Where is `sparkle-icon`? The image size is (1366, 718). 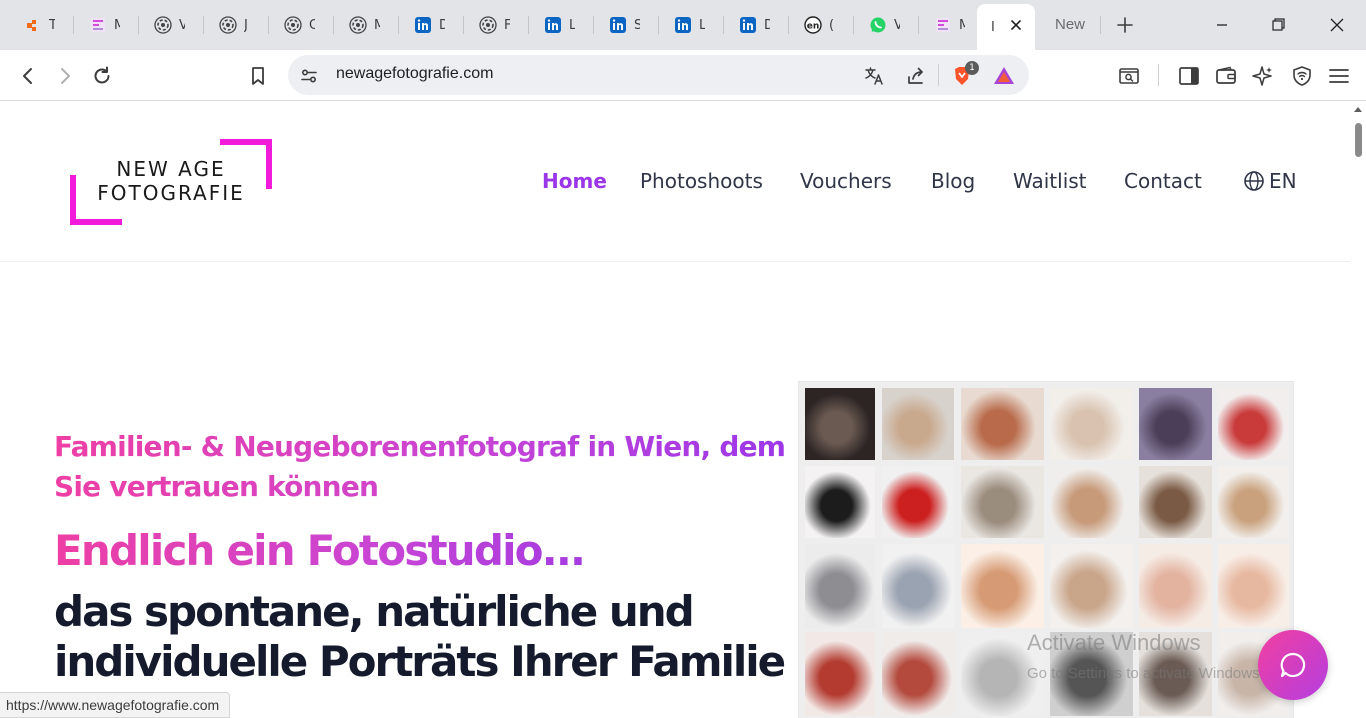 sparkle-icon is located at coordinates (1262, 76).